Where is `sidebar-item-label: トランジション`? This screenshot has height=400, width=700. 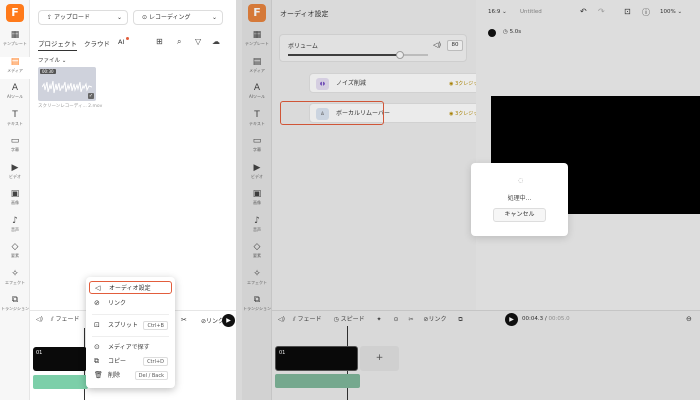
sidebar-item-label: トランジション is located at coordinates (15, 308).